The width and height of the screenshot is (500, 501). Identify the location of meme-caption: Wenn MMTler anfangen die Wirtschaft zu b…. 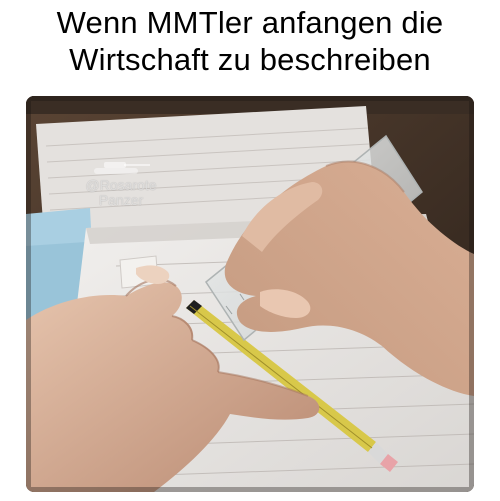
(250, 41).